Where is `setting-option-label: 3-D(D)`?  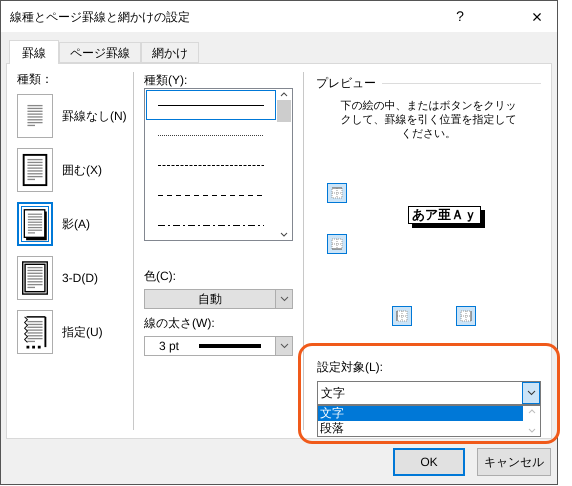 setting-option-label: 3-D(D) is located at coordinates (80, 278).